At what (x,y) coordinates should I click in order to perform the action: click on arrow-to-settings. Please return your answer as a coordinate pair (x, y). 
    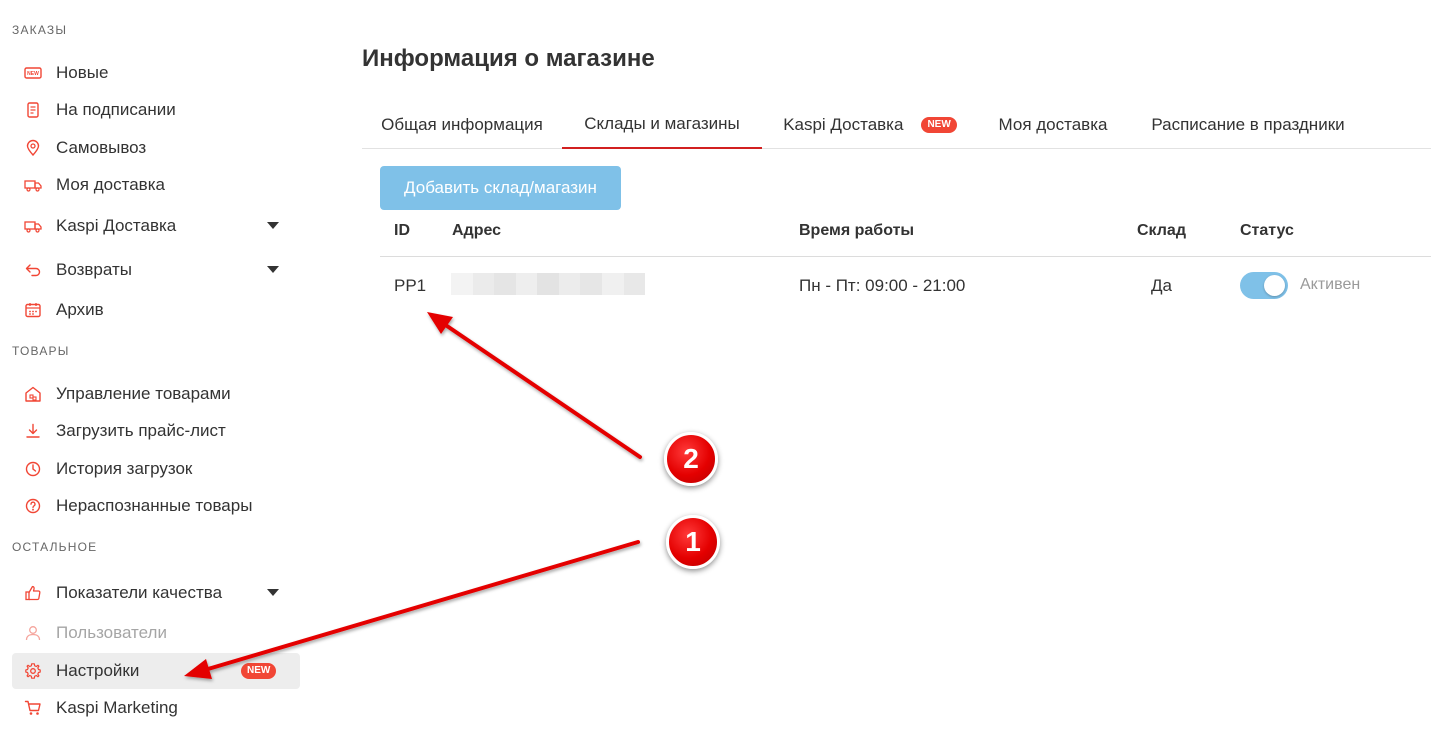
    Looking at the image, I should click on (412, 609).